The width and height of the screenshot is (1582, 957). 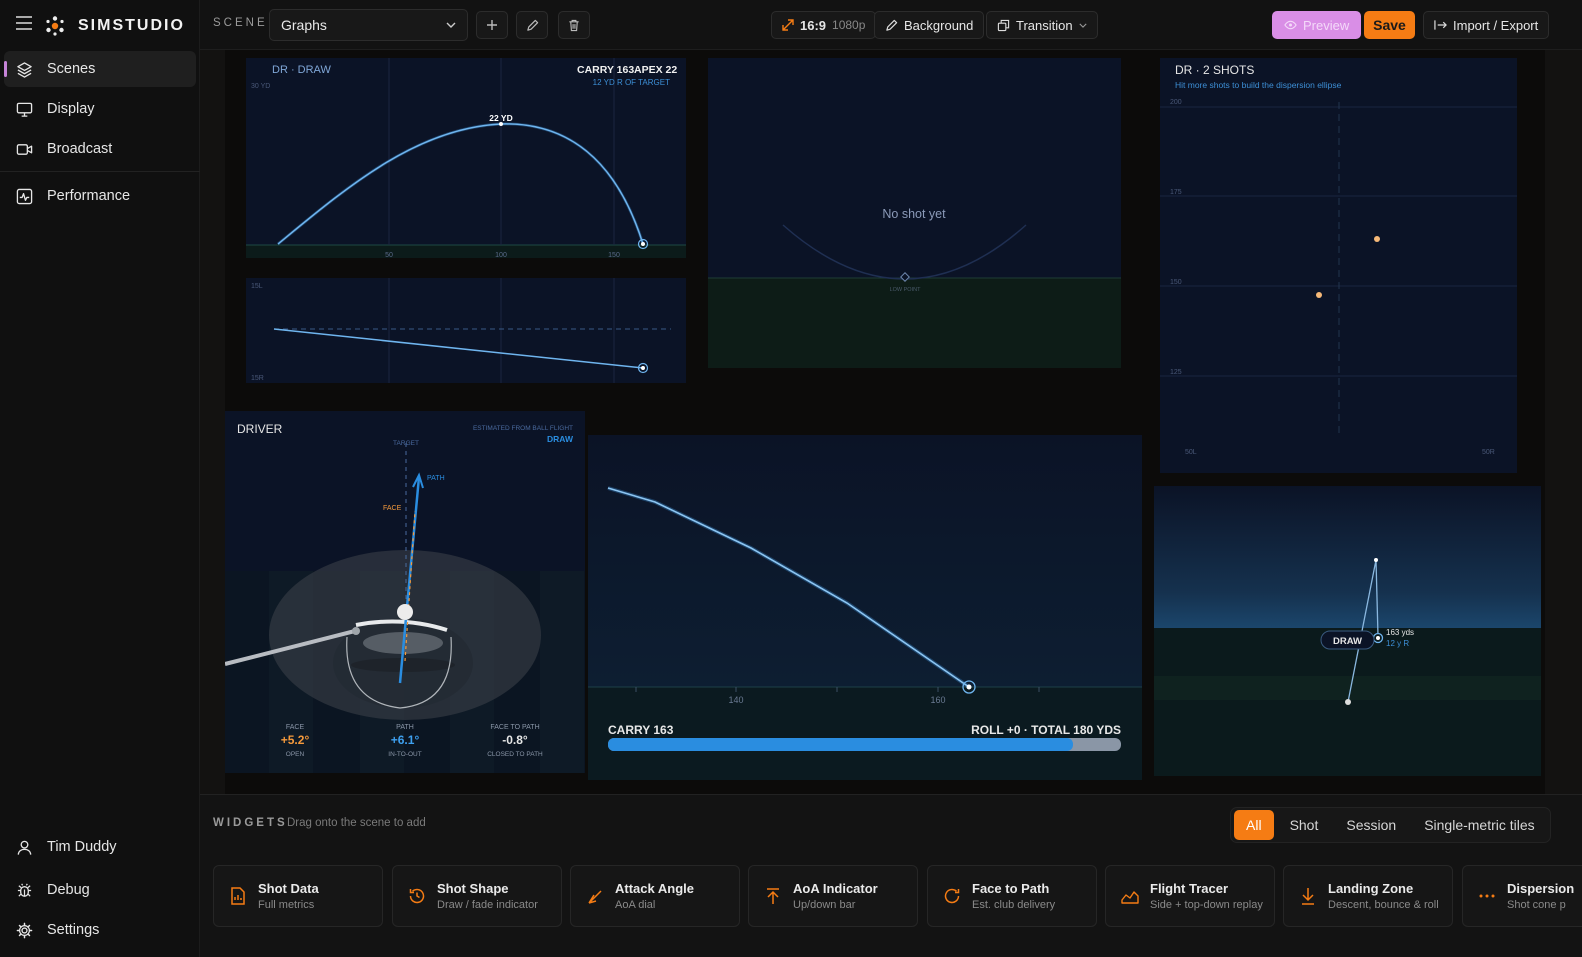 What do you see at coordinates (1206, 905) in the screenshot?
I see `widget-subtitle: Side + top-down replay` at bounding box center [1206, 905].